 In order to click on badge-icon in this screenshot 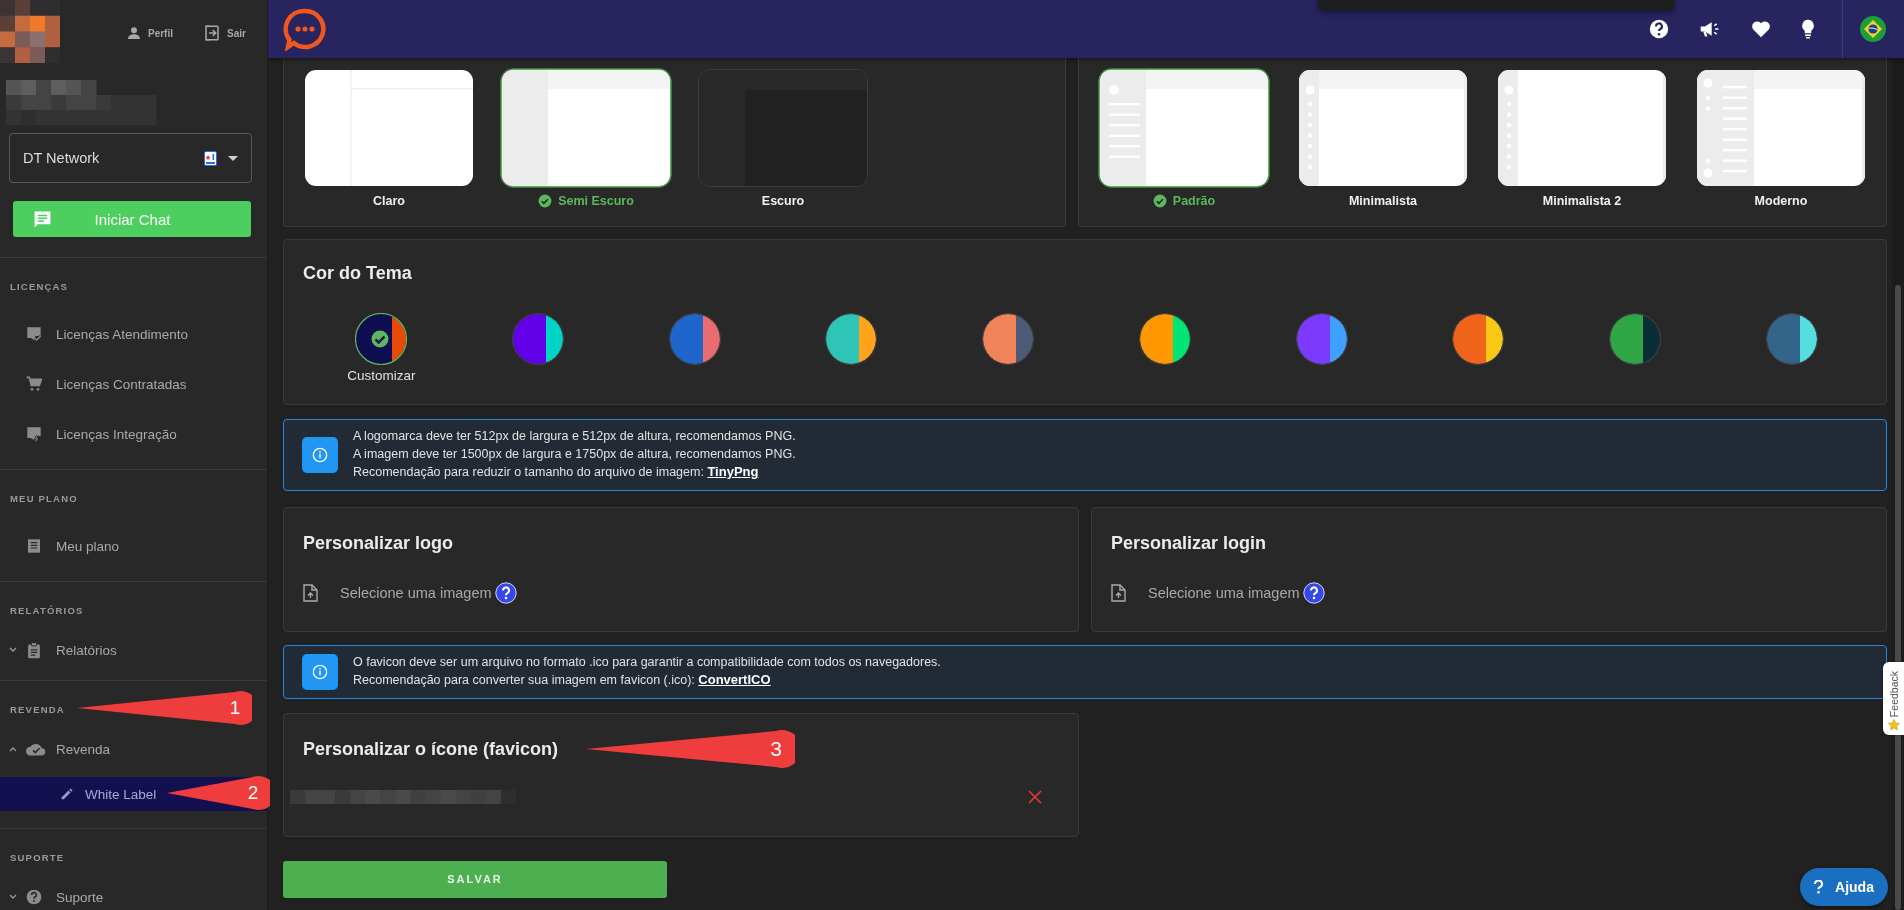, I will do `click(210, 158)`.